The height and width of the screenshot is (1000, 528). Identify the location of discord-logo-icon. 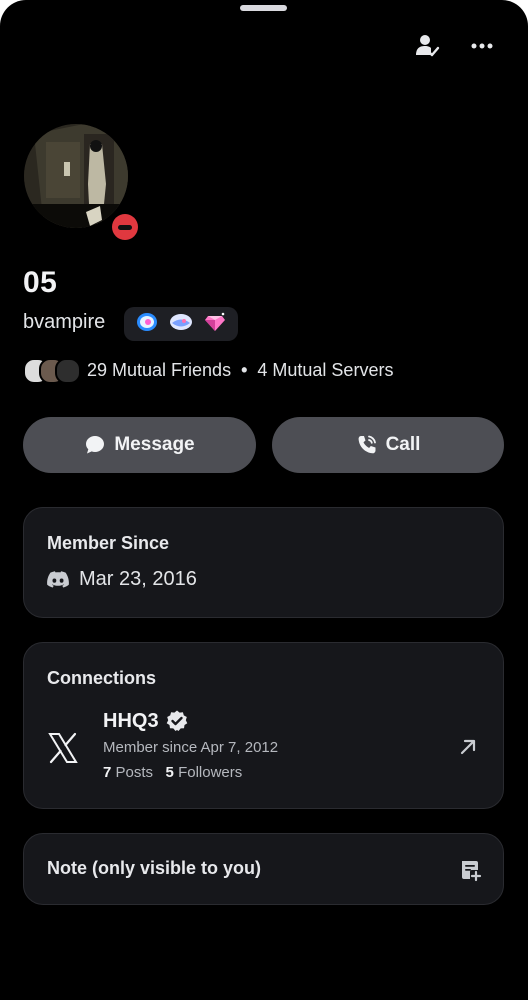
(58, 579).